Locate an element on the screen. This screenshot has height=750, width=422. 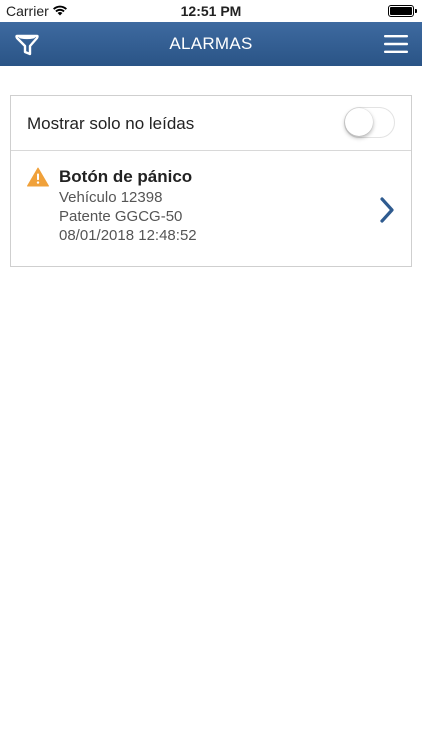
unread-filter-label: Mostrar solo no leídas is located at coordinates (111, 123).